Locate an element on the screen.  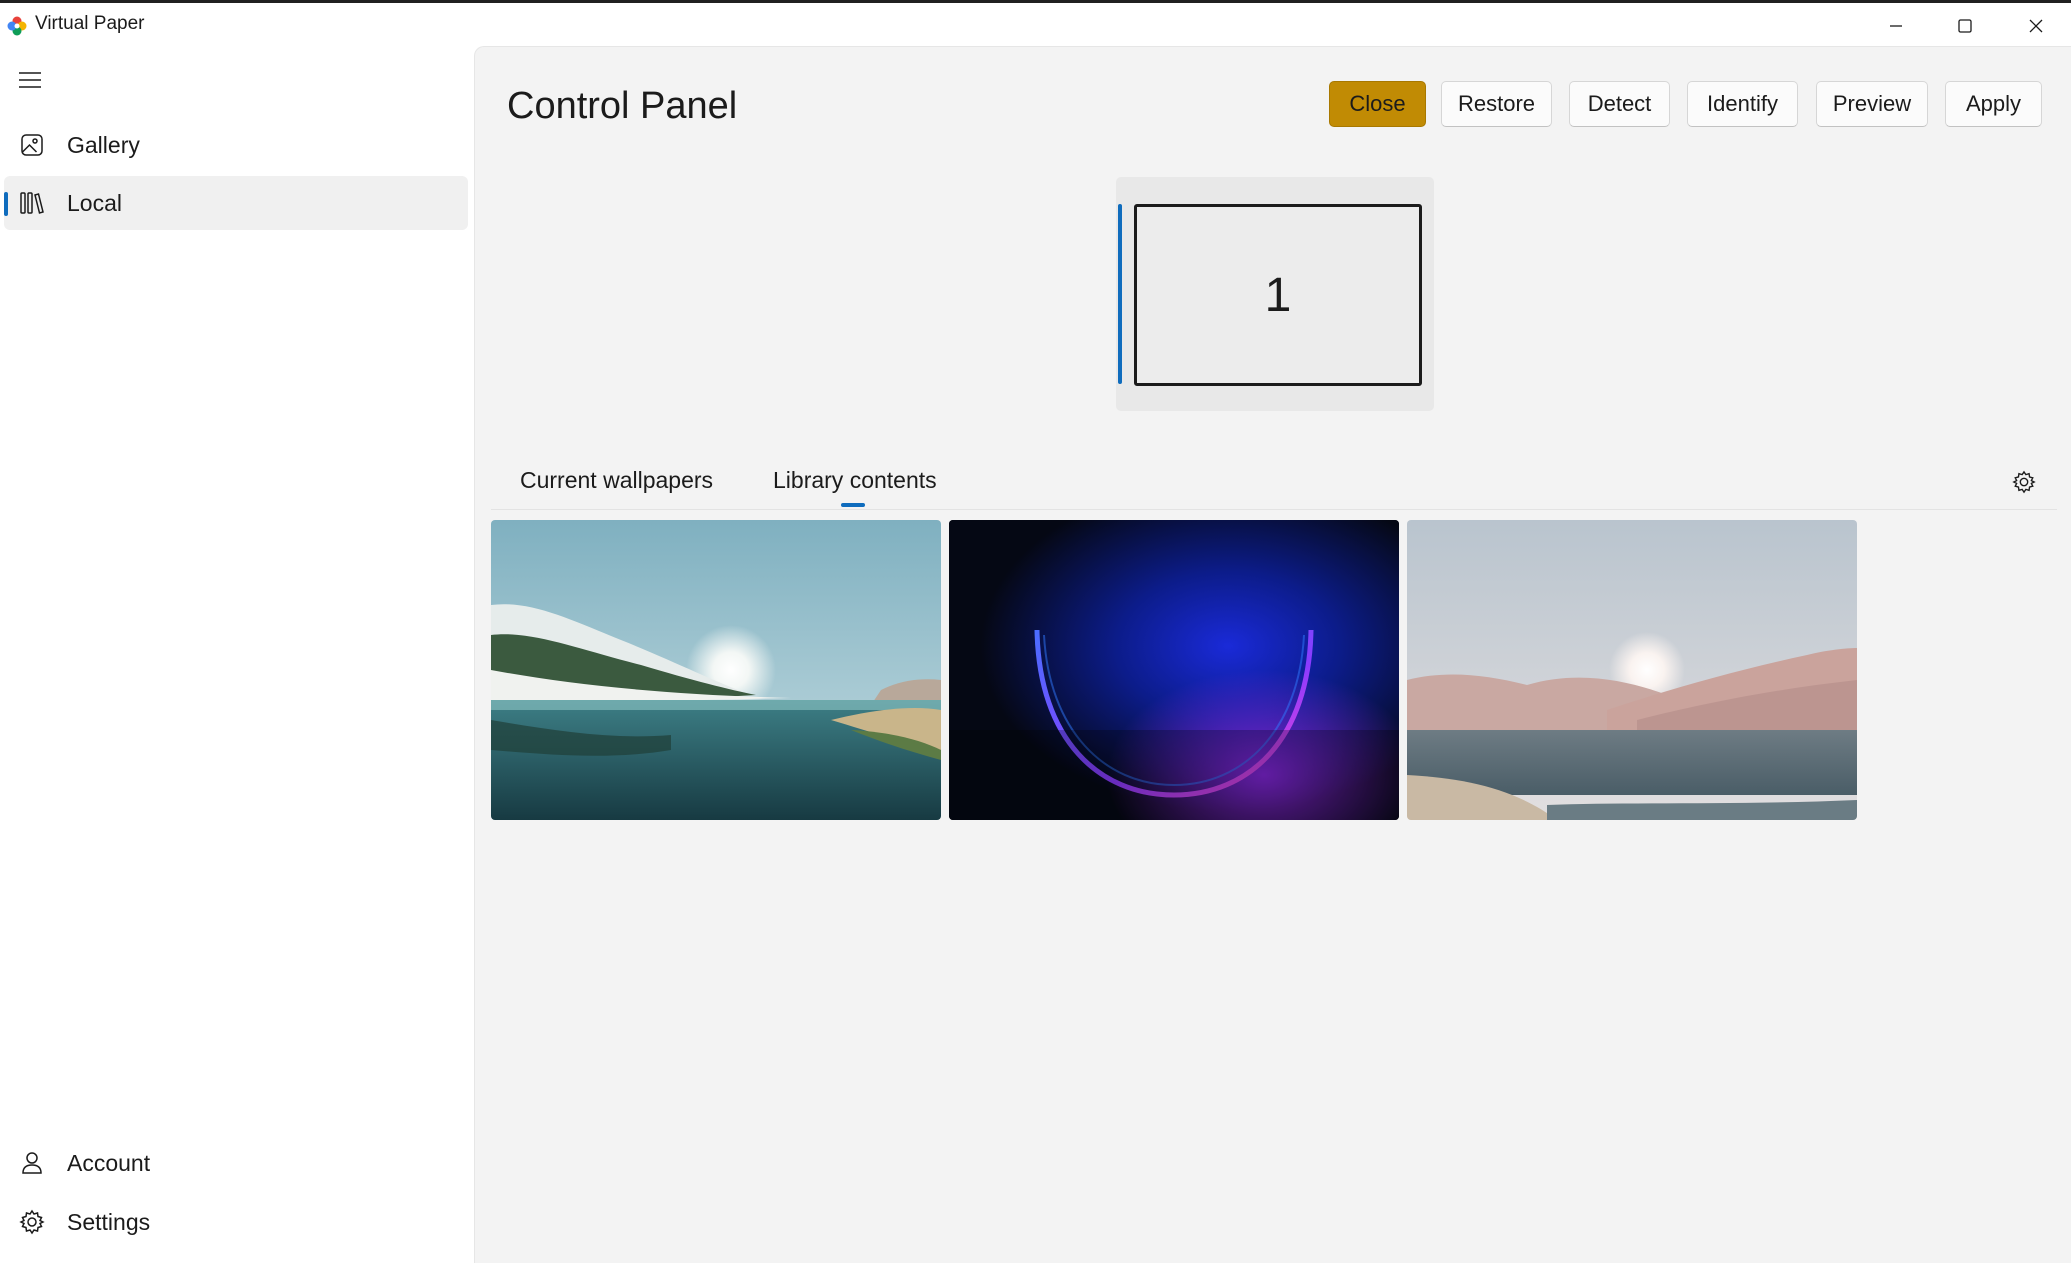
nav-item-local: Local is located at coordinates (236, 203).